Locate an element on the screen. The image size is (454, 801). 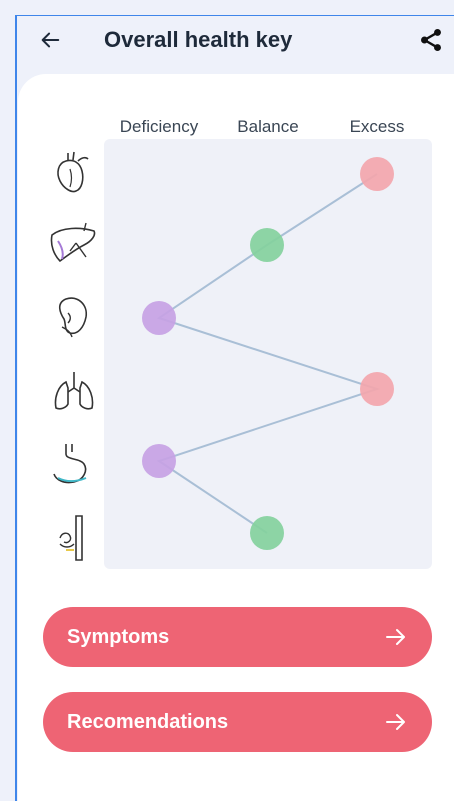
heart-level-point is located at coordinates (377, 174).